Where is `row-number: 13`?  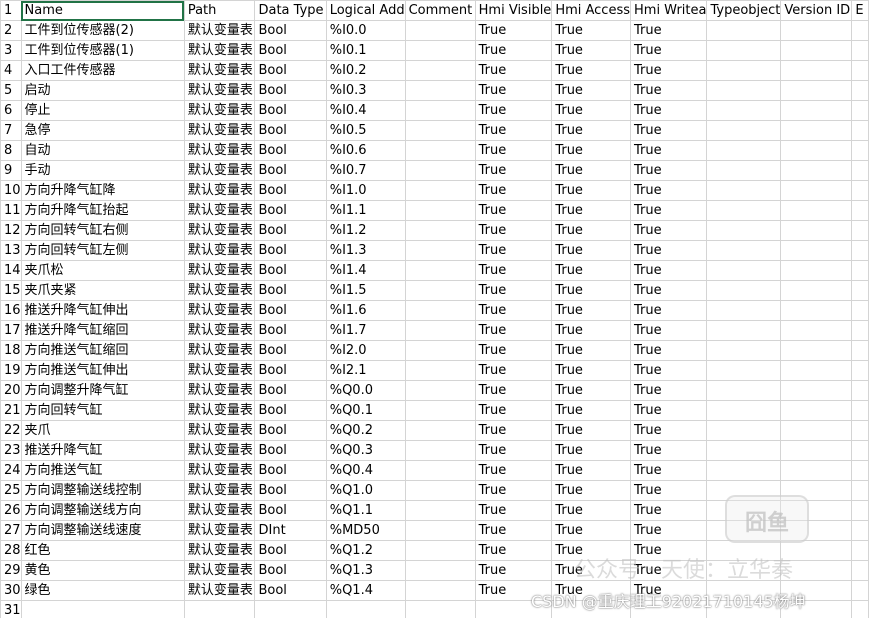
row-number: 13 is located at coordinates (11, 250).